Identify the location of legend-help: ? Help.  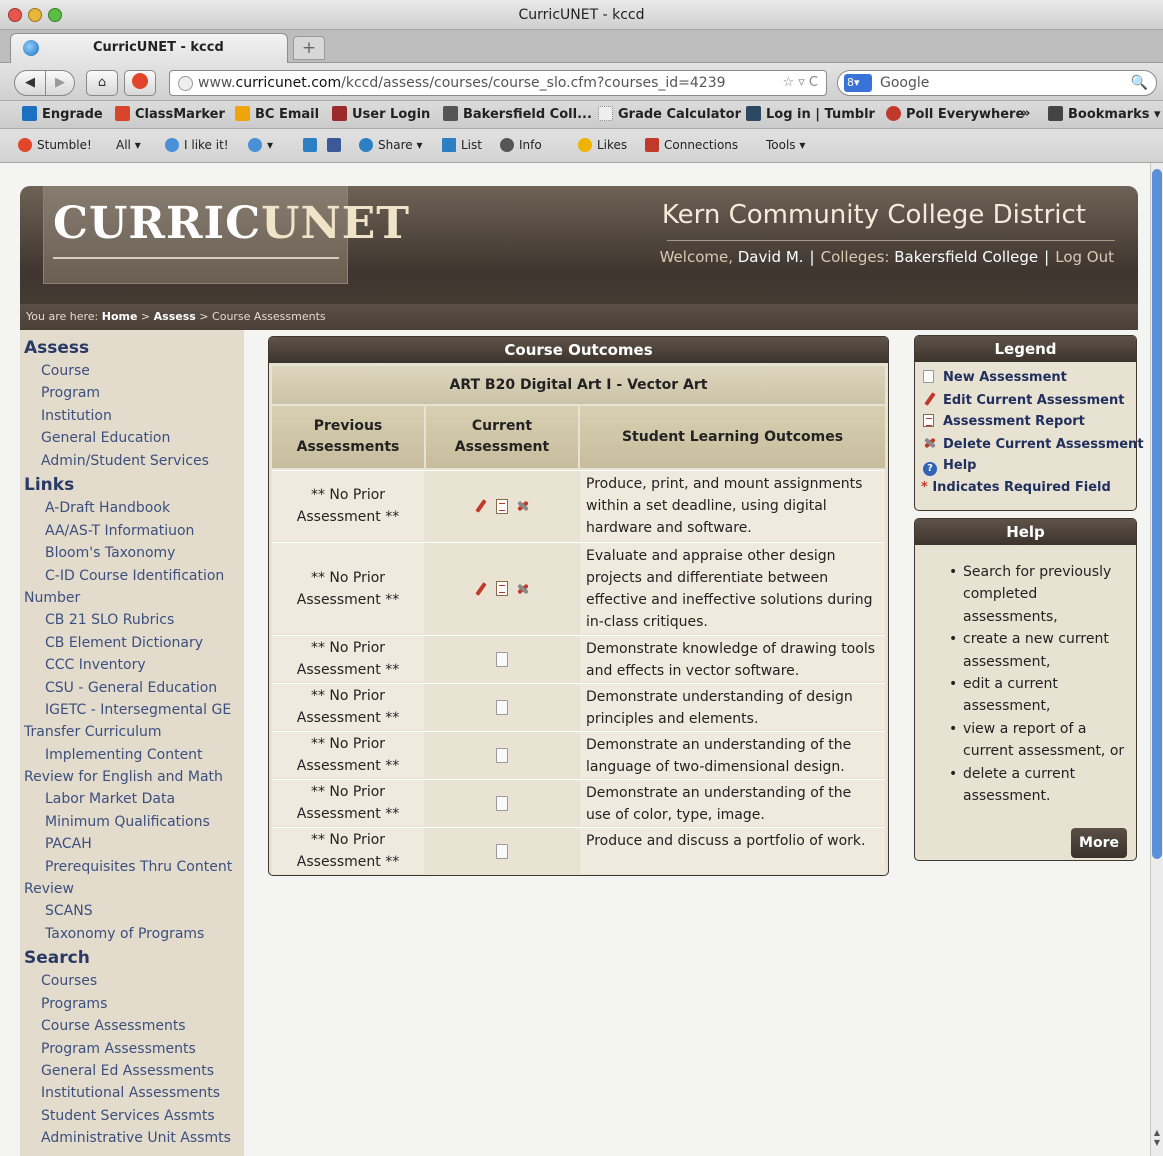
(949, 467).